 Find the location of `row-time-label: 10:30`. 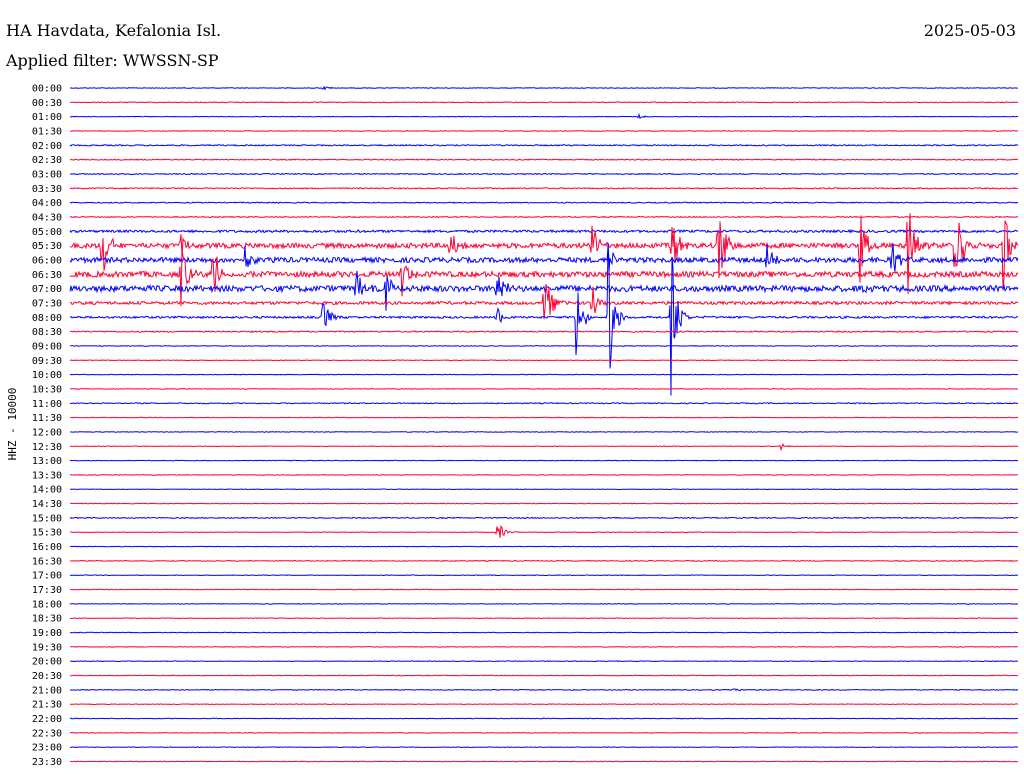

row-time-label: 10:30 is located at coordinates (47, 389).